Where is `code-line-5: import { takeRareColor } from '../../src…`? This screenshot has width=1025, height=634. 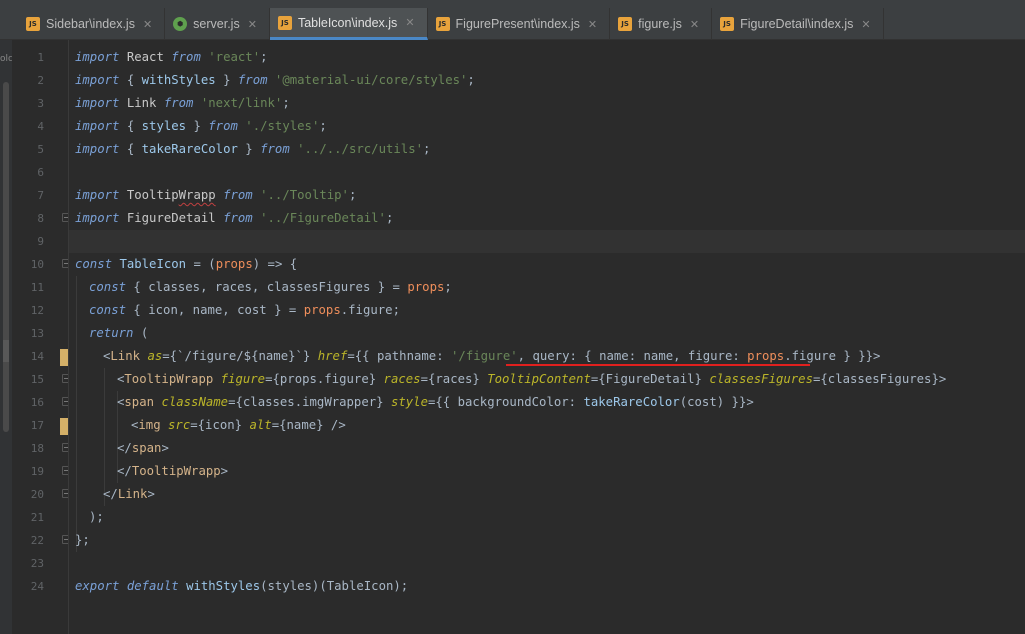
code-line-5: import { takeRareColor } from '../../src… is located at coordinates (253, 149).